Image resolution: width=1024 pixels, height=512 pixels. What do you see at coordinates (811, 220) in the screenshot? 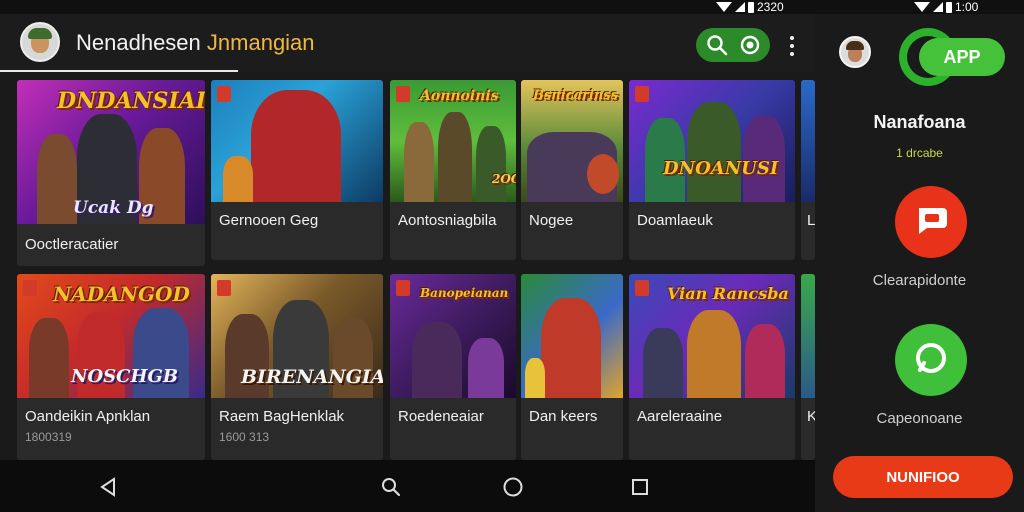
I see `game-name: L` at bounding box center [811, 220].